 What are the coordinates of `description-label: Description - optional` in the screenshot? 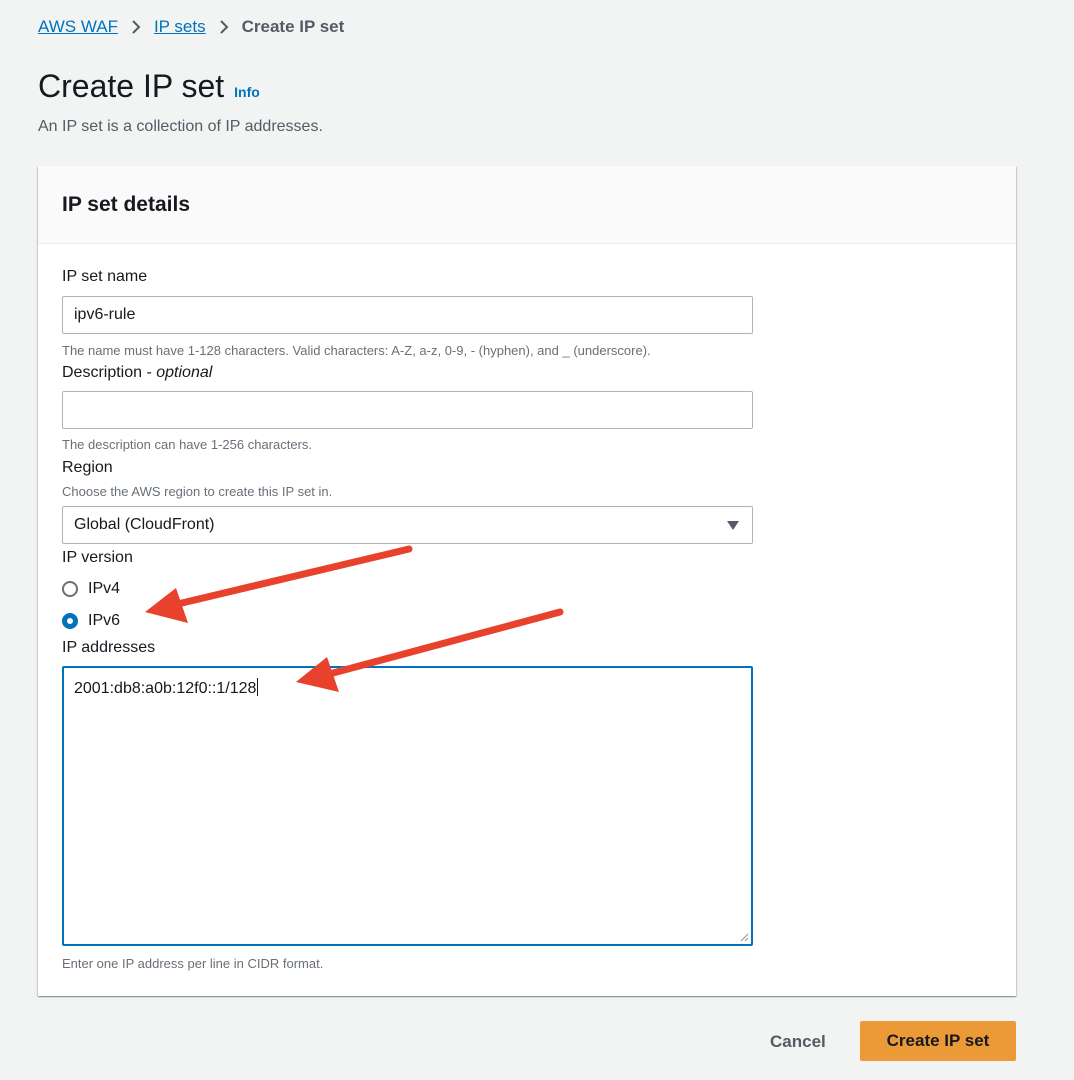 It's located at (137, 373).